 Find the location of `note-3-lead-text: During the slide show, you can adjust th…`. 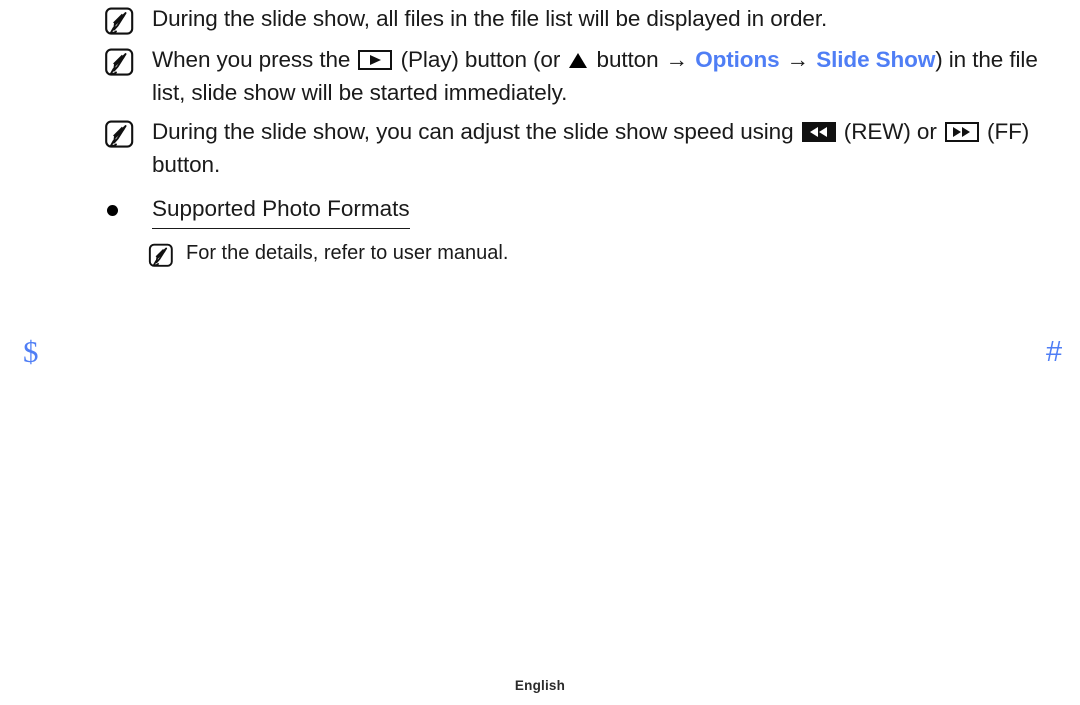

note-3-lead-text: During the slide show, you can adjust th… is located at coordinates (476, 131).